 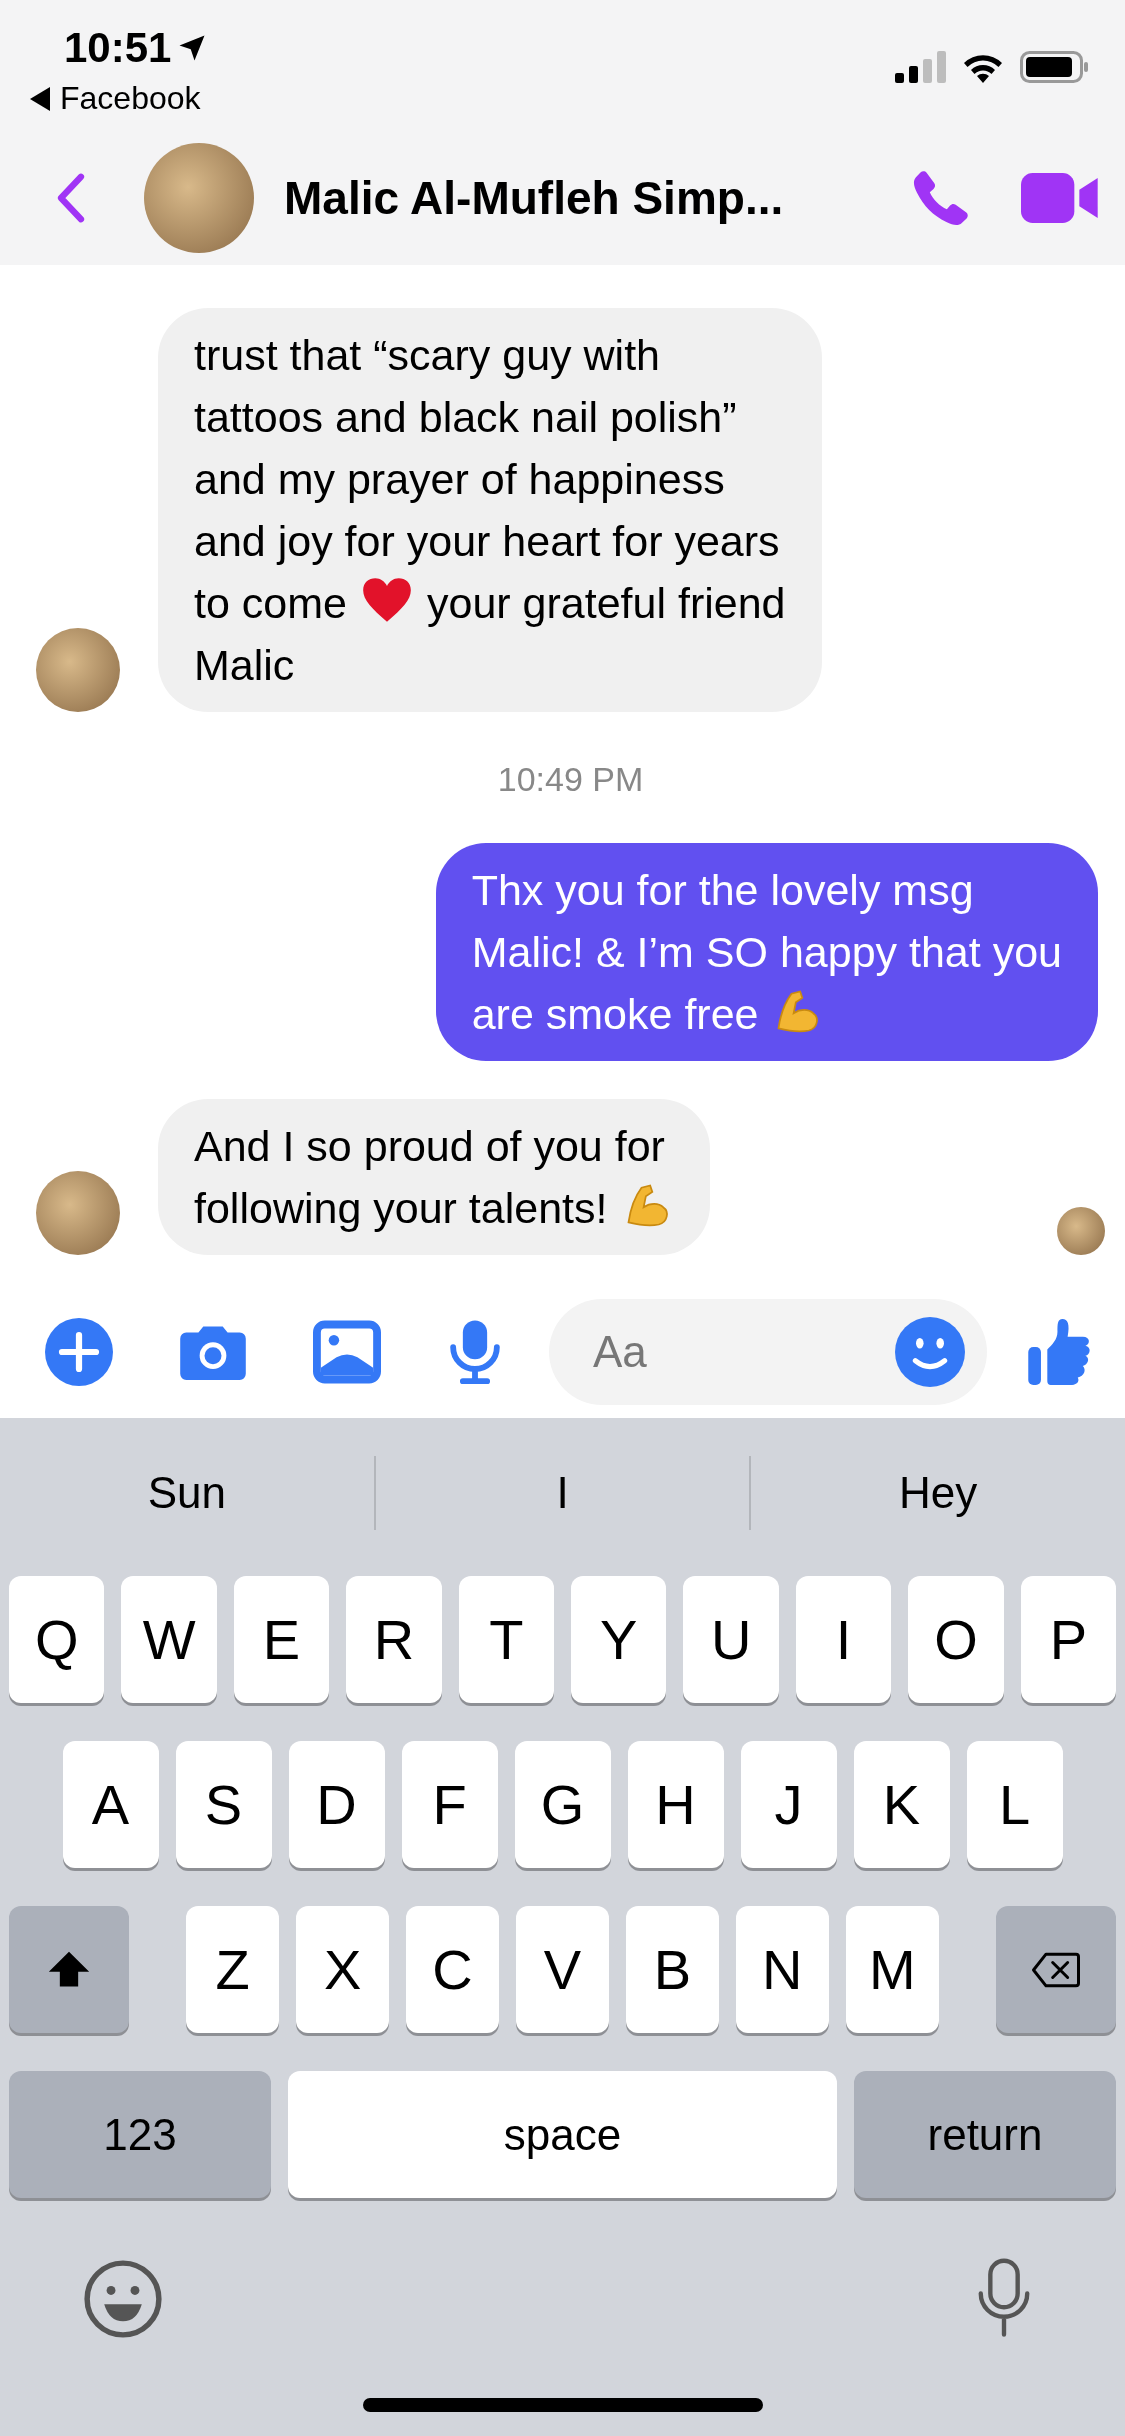 I want to click on keyboard-key: C, so click(x=453, y=1969).